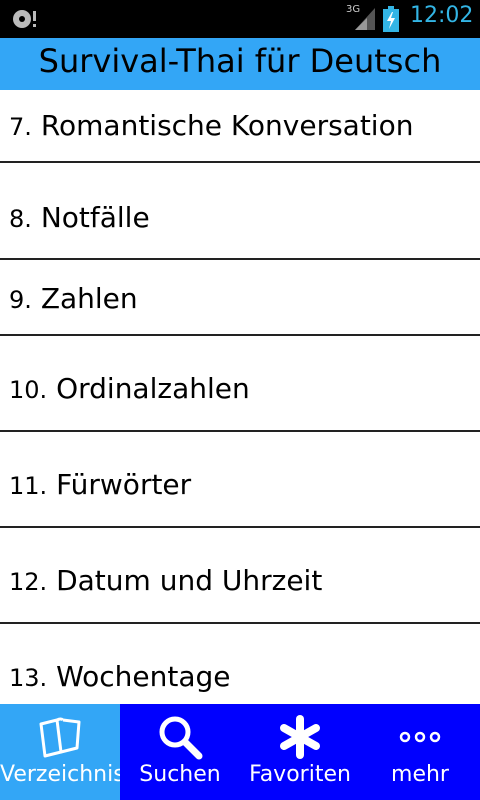 The width and height of the screenshot is (480, 800). I want to click on tab-mehr: mehr, so click(420, 752).